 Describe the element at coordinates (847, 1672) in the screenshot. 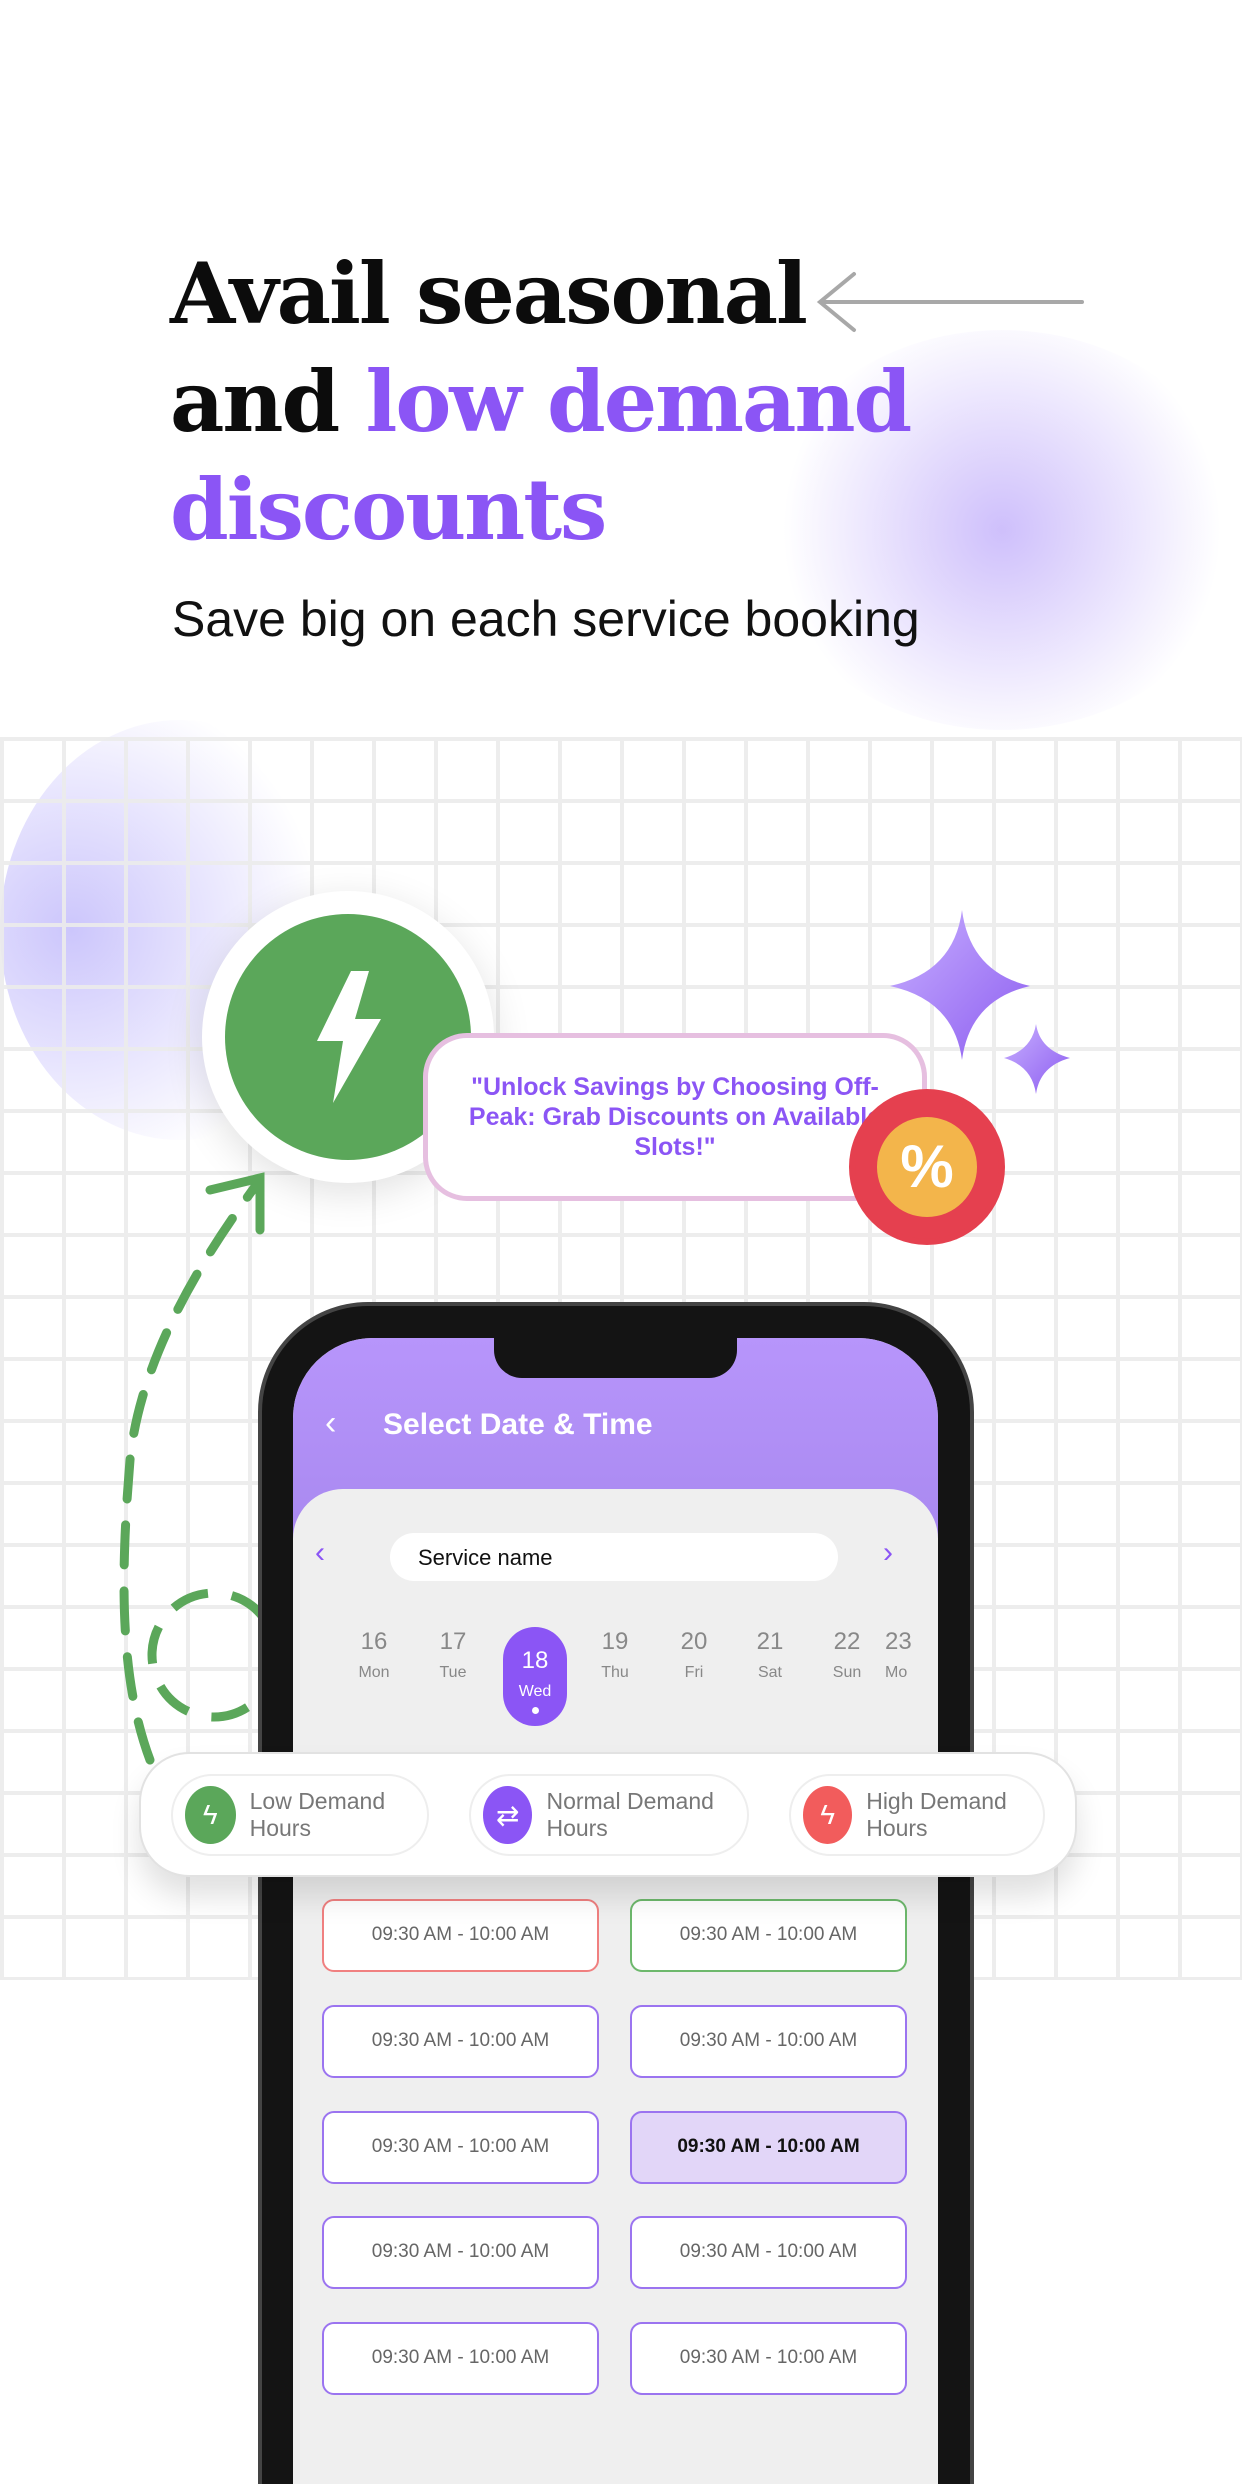

I see `date-day: Sun` at that location.